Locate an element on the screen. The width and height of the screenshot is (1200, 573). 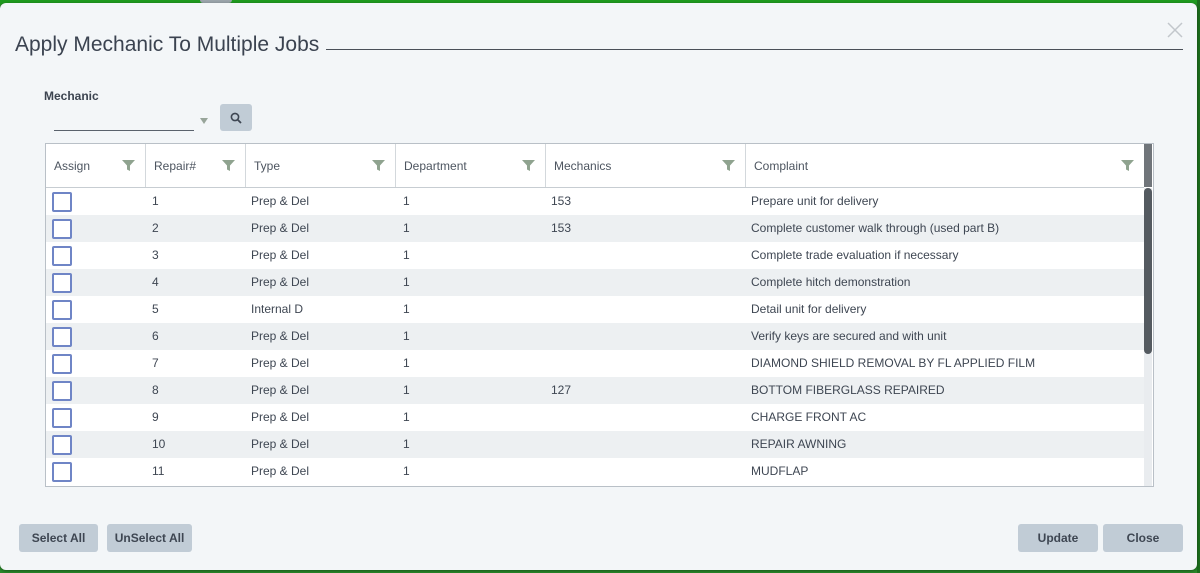
column-header-assign: Assign is located at coordinates (96, 165).